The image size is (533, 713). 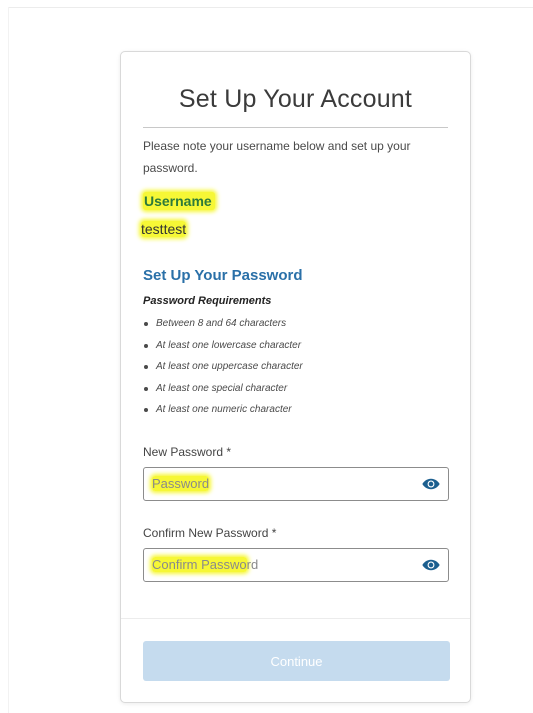 I want to click on confirm-password-placeholder-rest: rd, so click(x=252, y=564).